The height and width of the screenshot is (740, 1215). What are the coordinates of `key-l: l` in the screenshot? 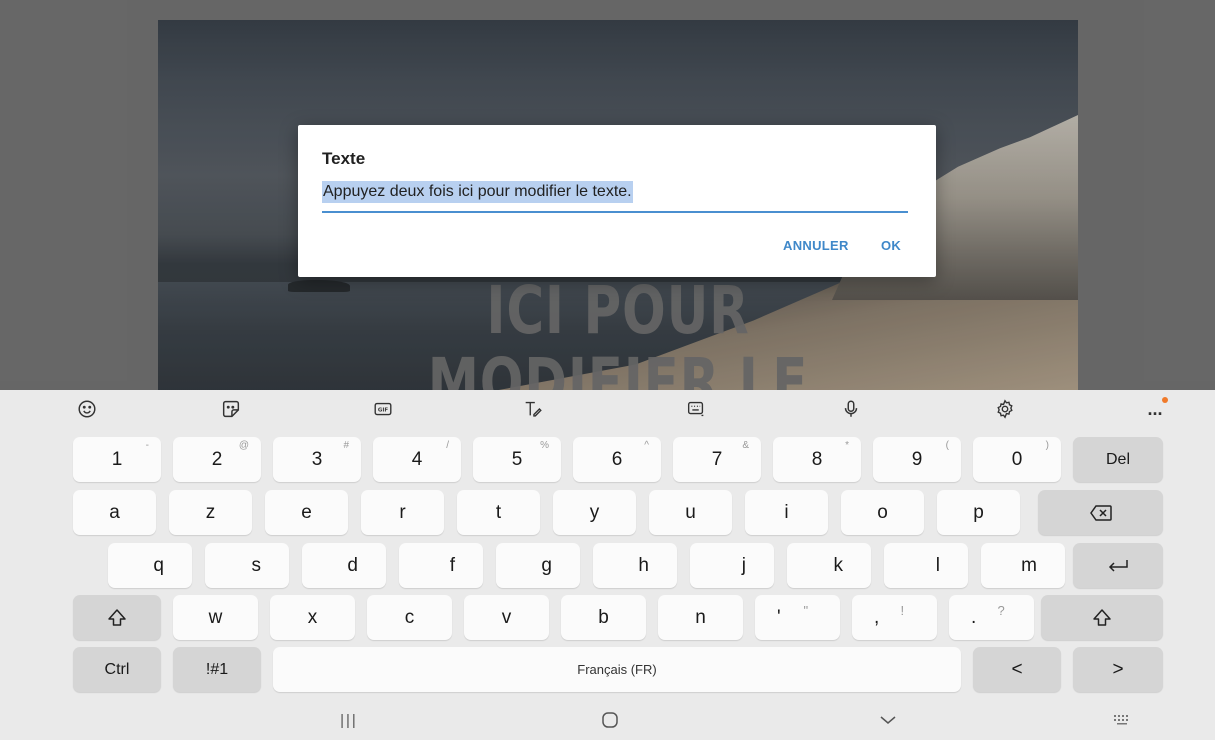 It's located at (926, 565).